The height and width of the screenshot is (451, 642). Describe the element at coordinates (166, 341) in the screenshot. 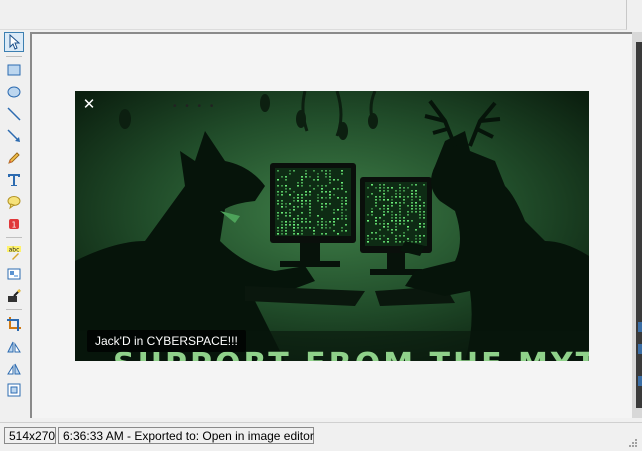

I see `image-caption: Jack'D in CYBERSPACE!!!` at that location.